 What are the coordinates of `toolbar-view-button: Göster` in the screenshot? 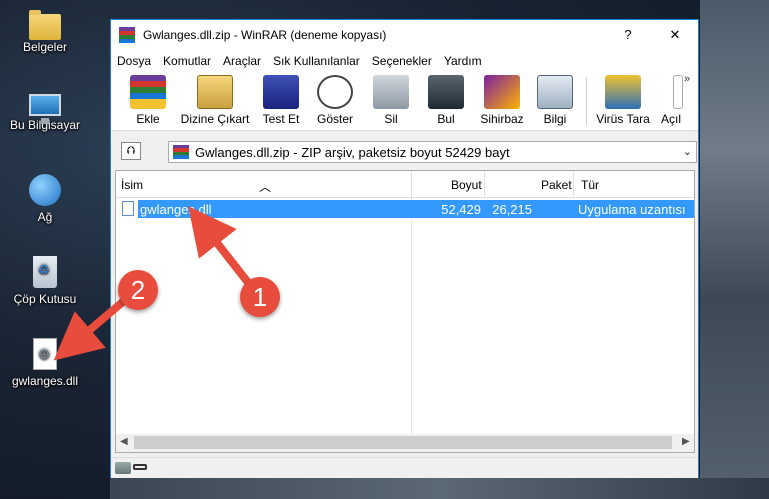 It's located at (335, 100).